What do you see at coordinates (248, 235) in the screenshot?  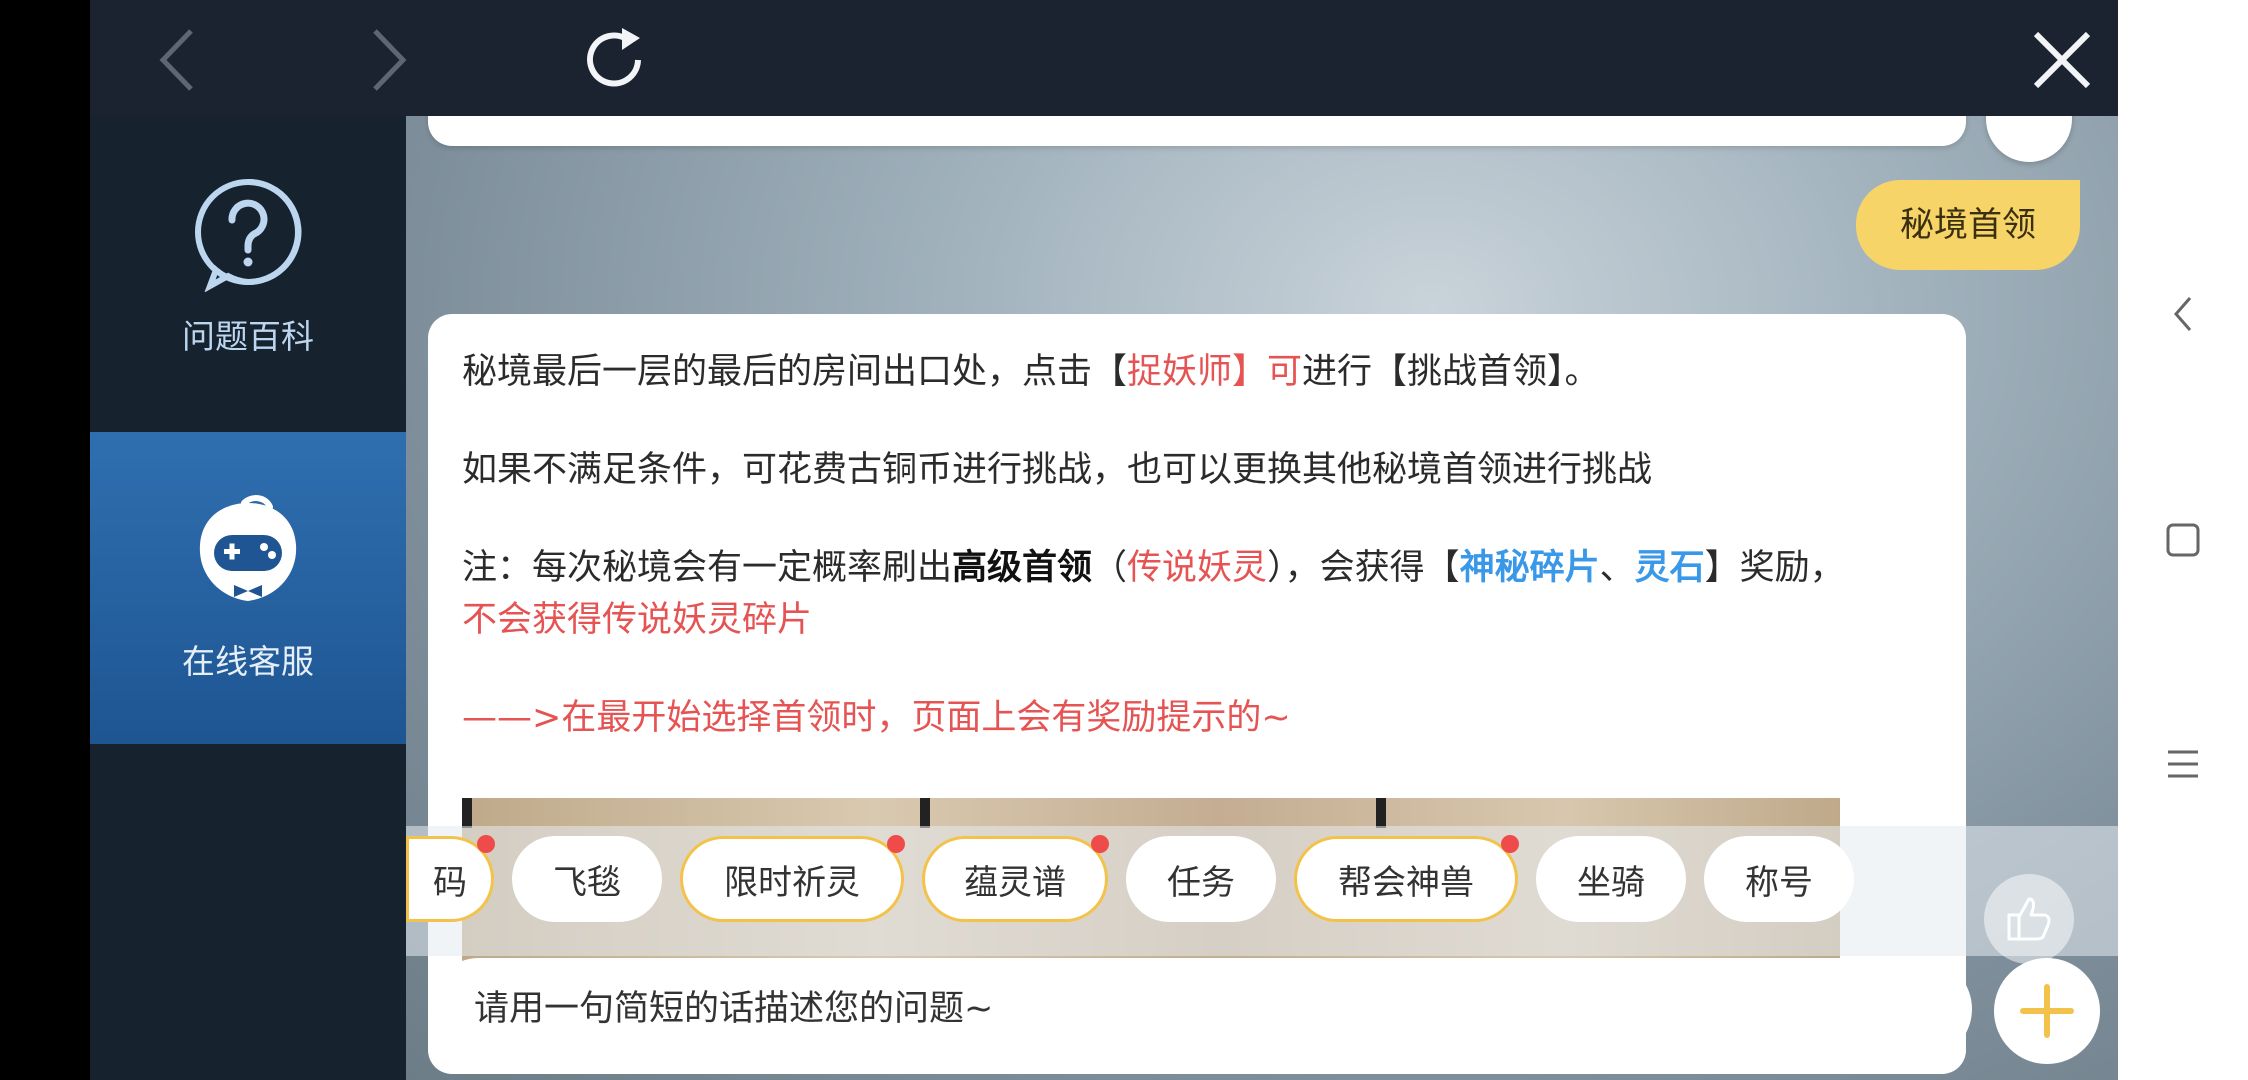 I see `question-bubble-icon` at bounding box center [248, 235].